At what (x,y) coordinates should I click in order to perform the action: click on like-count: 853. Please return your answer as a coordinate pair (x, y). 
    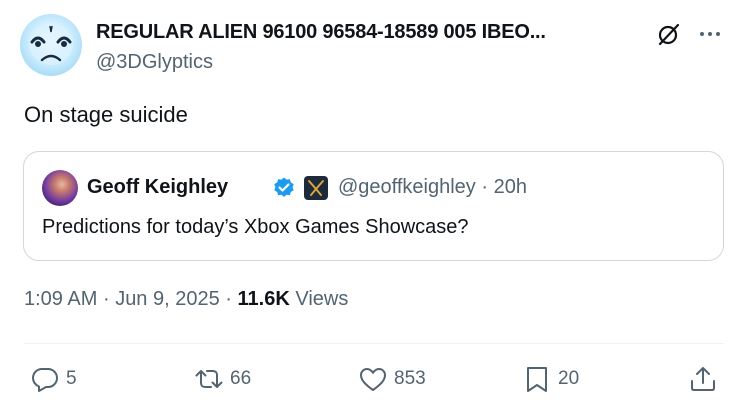
    Looking at the image, I should click on (410, 378).